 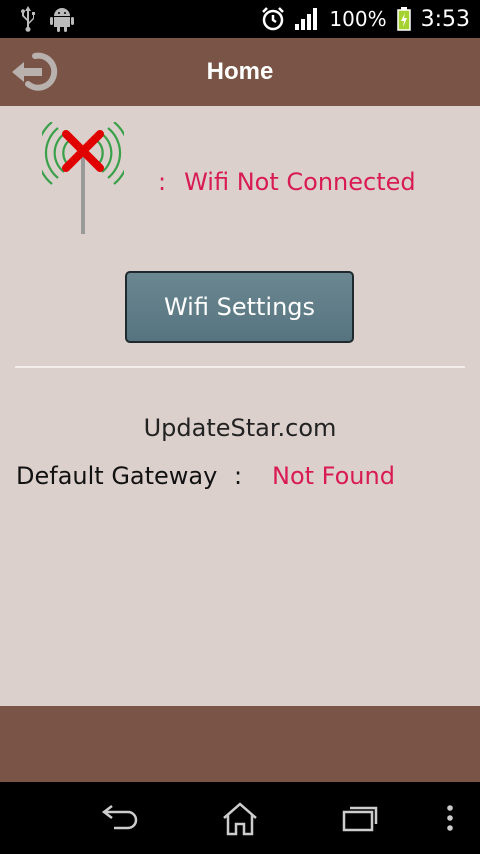 What do you see at coordinates (240, 19) in the screenshot?
I see `status-bar: 100% 3:53` at bounding box center [240, 19].